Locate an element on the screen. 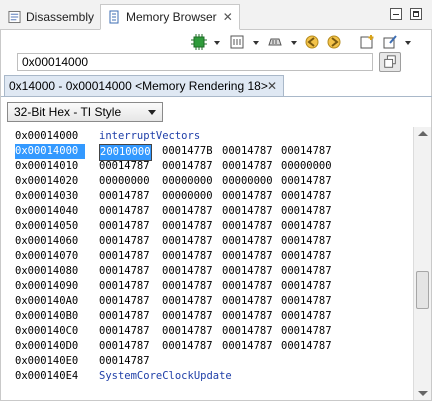  tab-memory-browser: Memory Browser ✕ is located at coordinates (170, 17).